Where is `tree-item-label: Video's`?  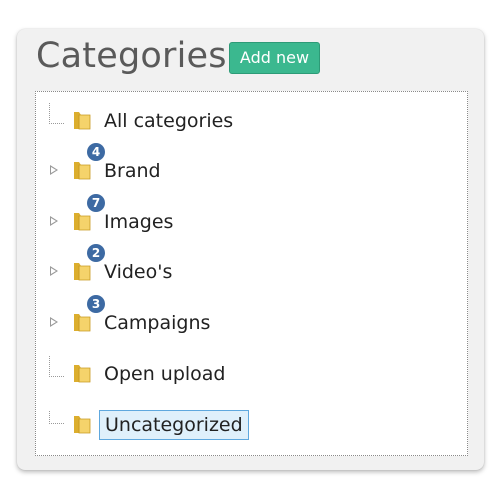
tree-item-label: Video's is located at coordinates (138, 272).